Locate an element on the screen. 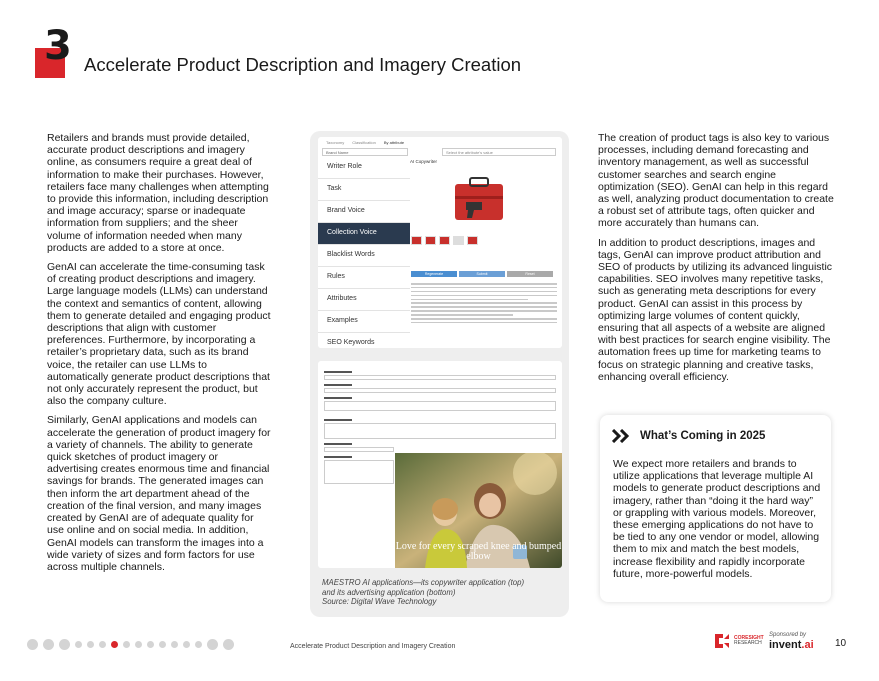 This screenshot has height=681, width=879. menu-item-seo-keywords: SEO Keywords is located at coordinates (364, 340).